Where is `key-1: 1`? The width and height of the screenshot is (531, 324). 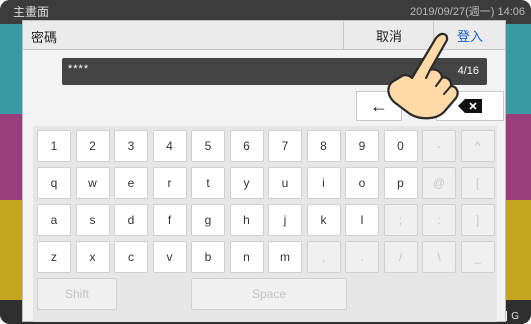
key-1: 1 is located at coordinates (54, 146).